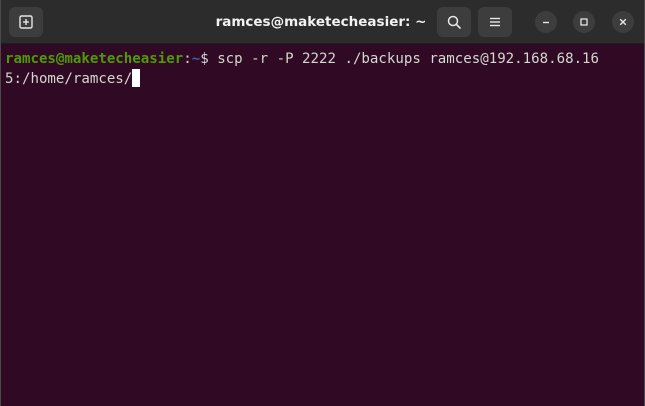  I want to click on search-button, so click(454, 22).